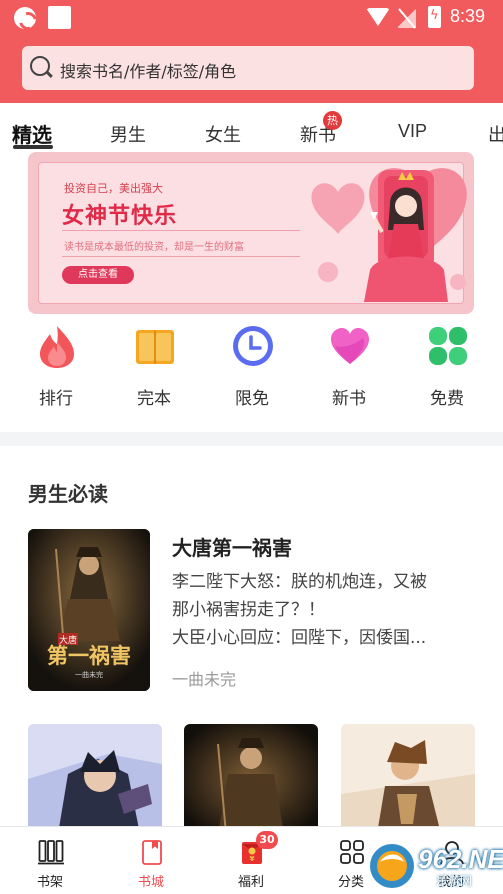  Describe the element at coordinates (251, 439) in the screenshot. I see `section-divider` at that location.